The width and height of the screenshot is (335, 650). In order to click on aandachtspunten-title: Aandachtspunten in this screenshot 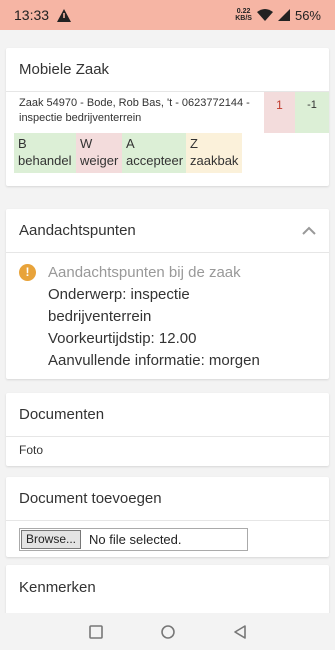, I will do `click(77, 230)`.